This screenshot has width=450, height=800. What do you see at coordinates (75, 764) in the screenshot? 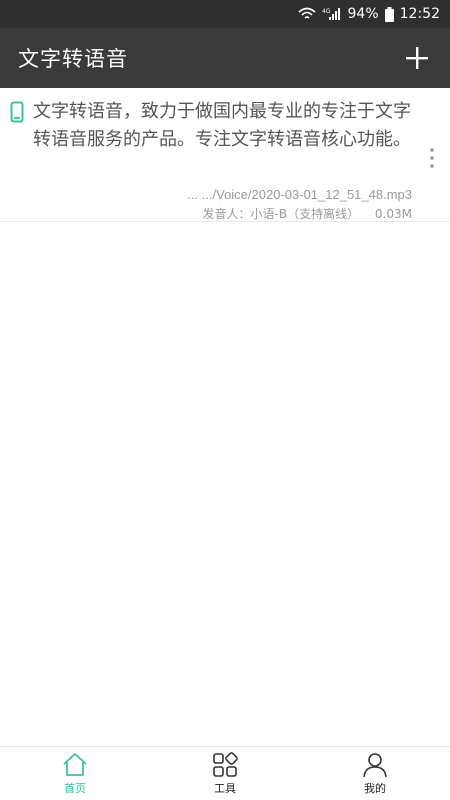
I see `home-icon` at bounding box center [75, 764].